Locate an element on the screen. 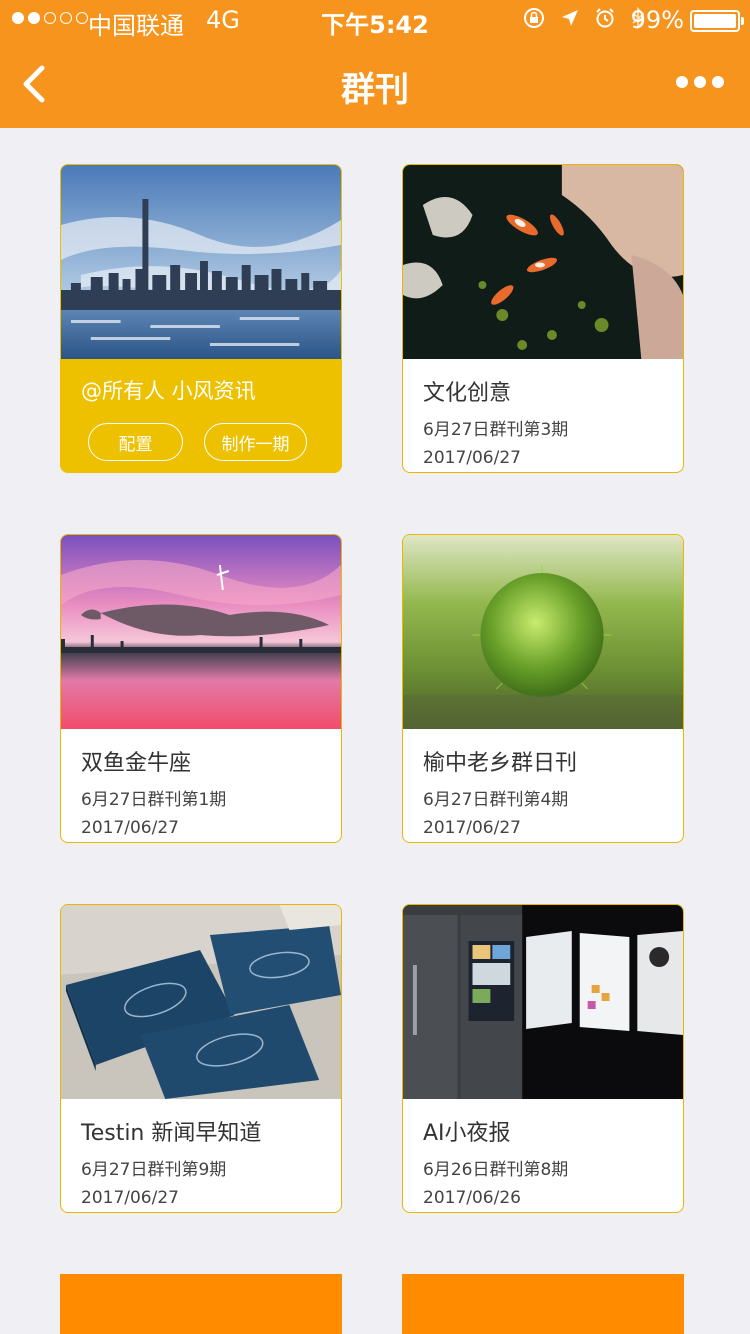 This screenshot has height=1334, width=750. journal-card: 榆中老乡群日刊 6月27日群刊第4期 2017/06/27 is located at coordinates (543, 688).